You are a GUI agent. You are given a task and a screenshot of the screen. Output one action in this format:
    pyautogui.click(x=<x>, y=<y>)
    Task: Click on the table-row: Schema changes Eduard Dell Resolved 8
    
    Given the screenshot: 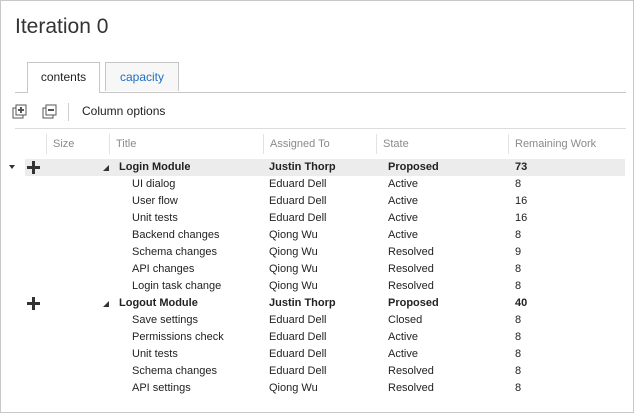 What is the action you would take?
    pyautogui.click(x=317, y=371)
    